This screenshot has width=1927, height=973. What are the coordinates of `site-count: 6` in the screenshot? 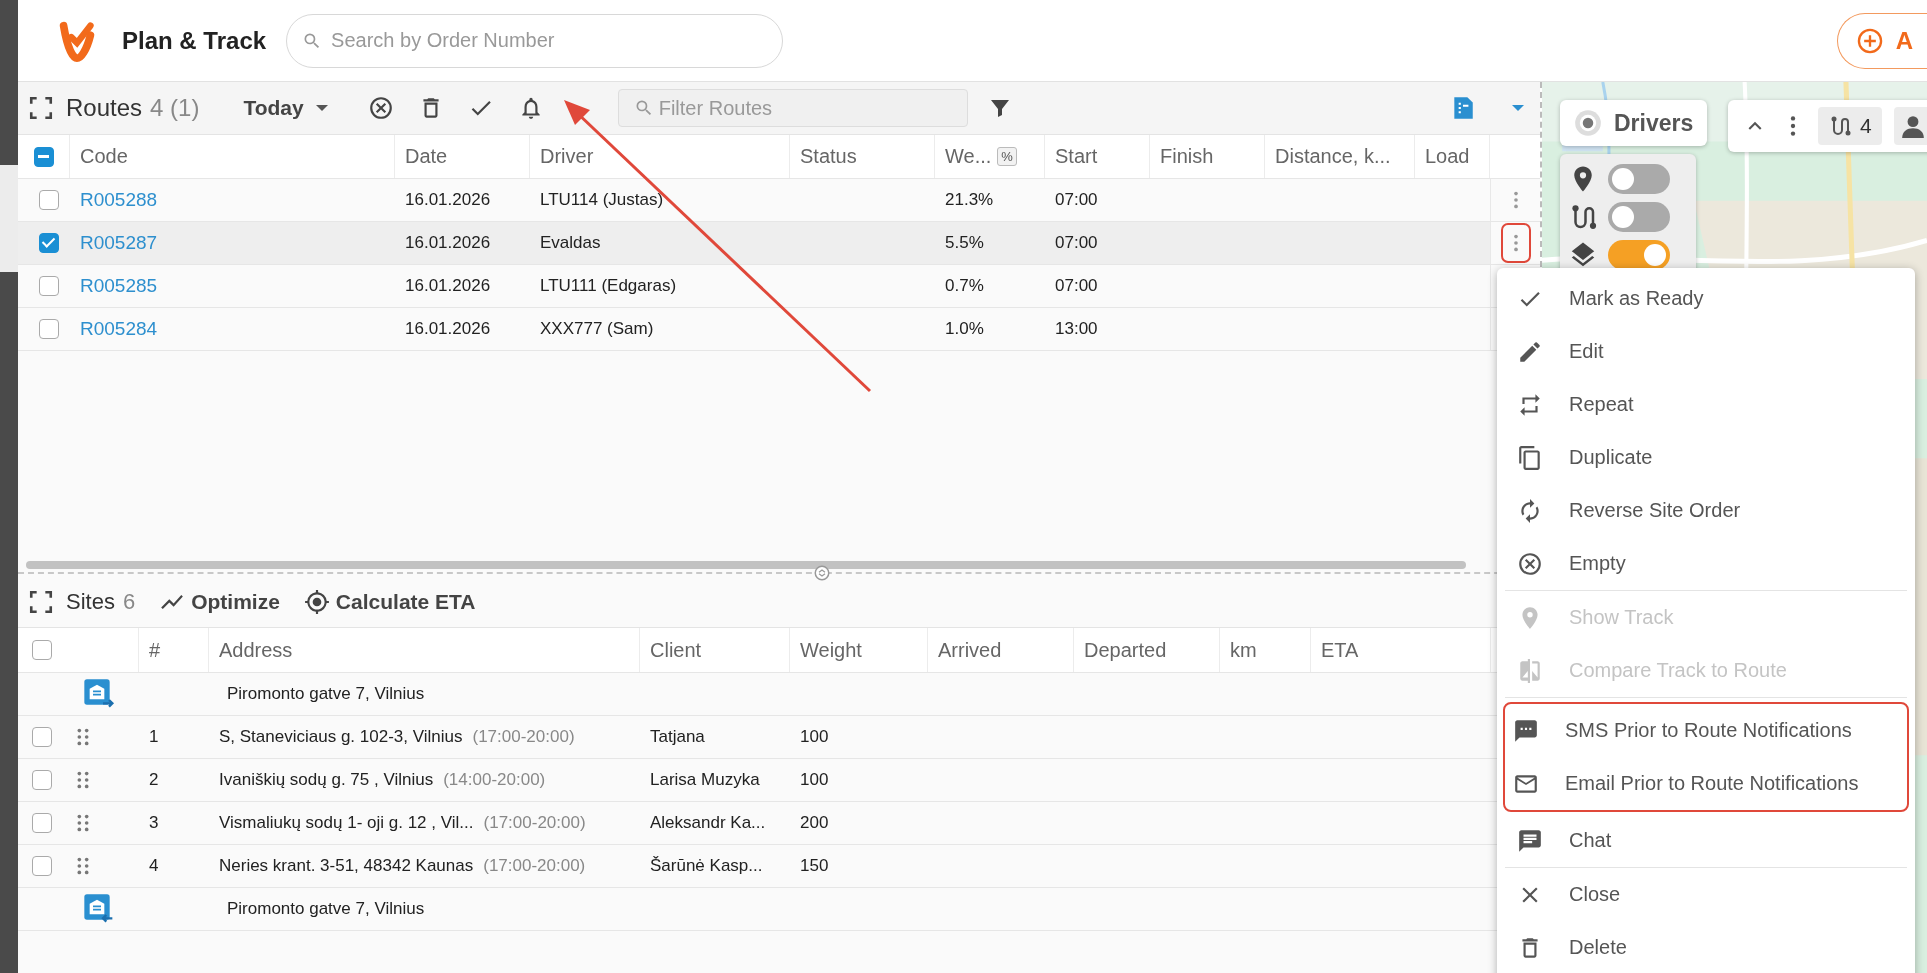 It's located at (129, 601).